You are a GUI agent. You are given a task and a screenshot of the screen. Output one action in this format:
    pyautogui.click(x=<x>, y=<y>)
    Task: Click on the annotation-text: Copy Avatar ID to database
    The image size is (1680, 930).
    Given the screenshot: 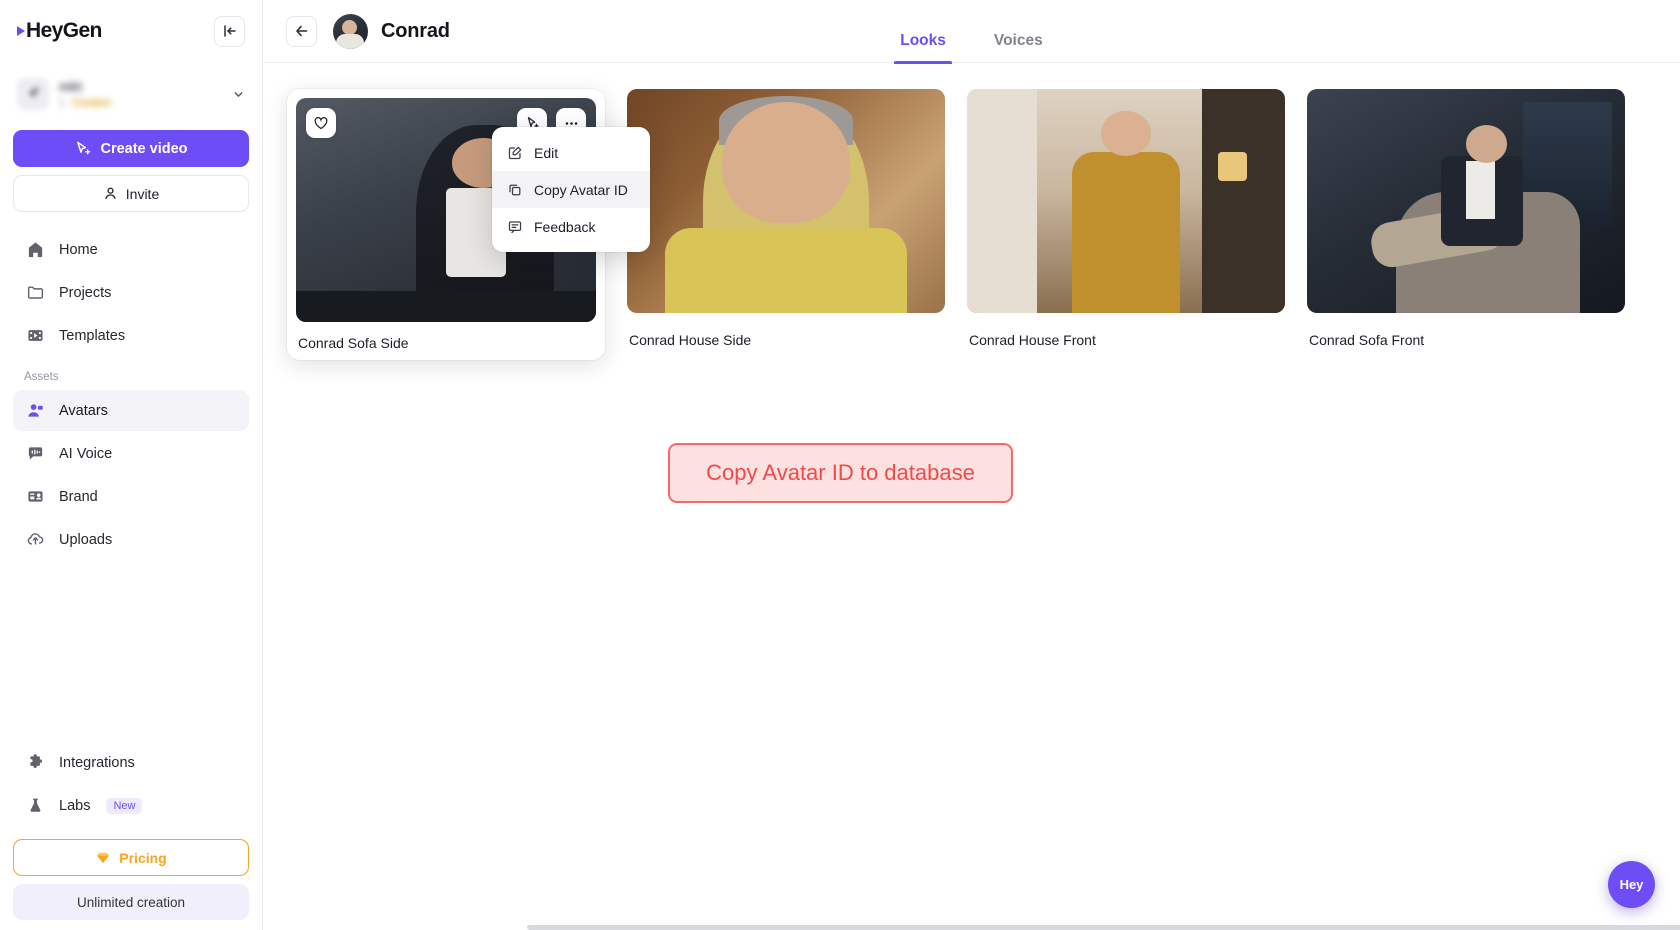 What is the action you would take?
    pyautogui.click(x=840, y=472)
    